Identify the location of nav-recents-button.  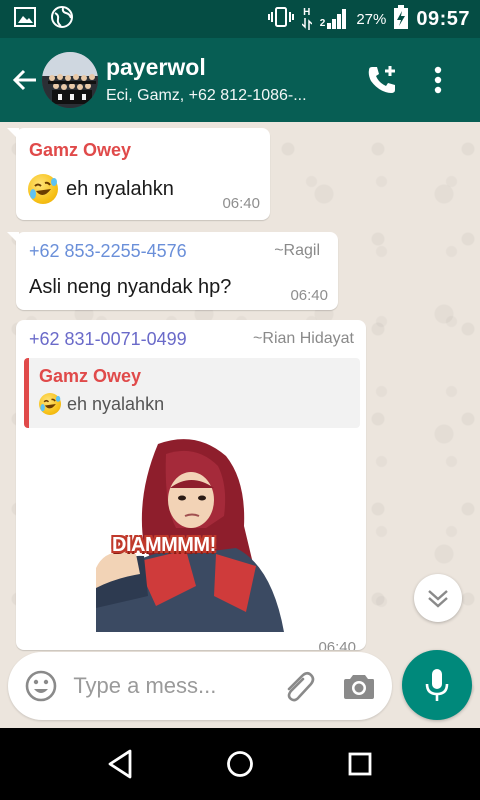
(360, 764).